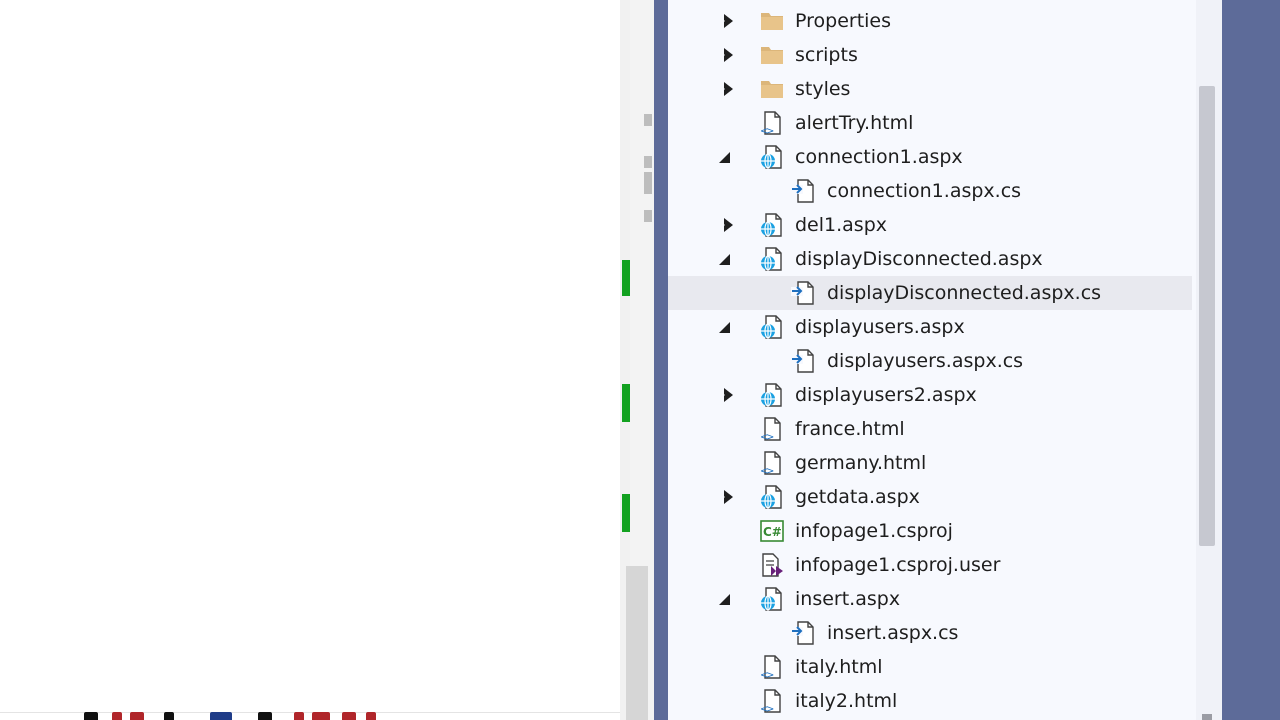 The width and height of the screenshot is (1280, 720). I want to click on tree-item: displayusers2.aspx, so click(930, 395).